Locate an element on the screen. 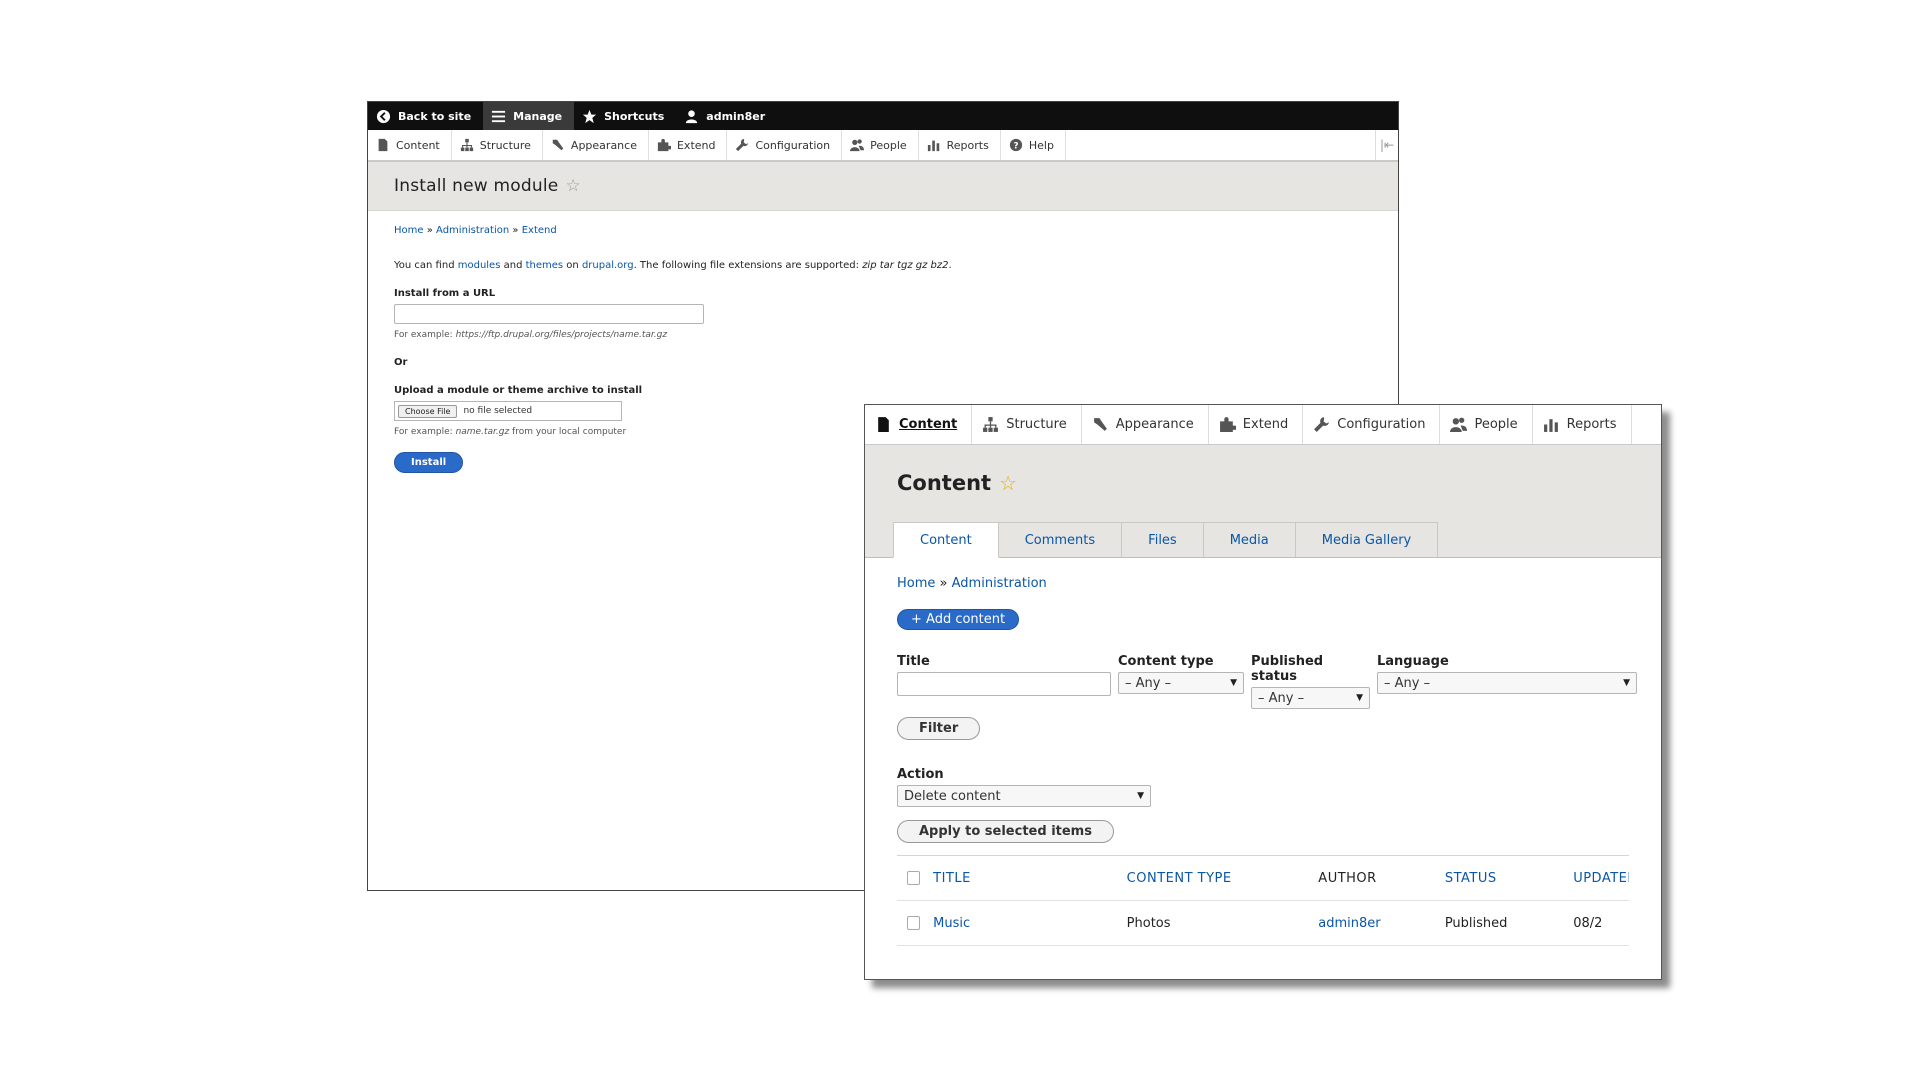  tray-item-label: Content is located at coordinates (928, 424).